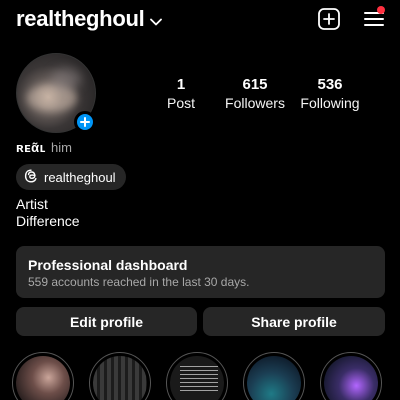 Image resolution: width=400 pixels, height=400 pixels. I want to click on followers-count: 615 Followers, so click(255, 93).